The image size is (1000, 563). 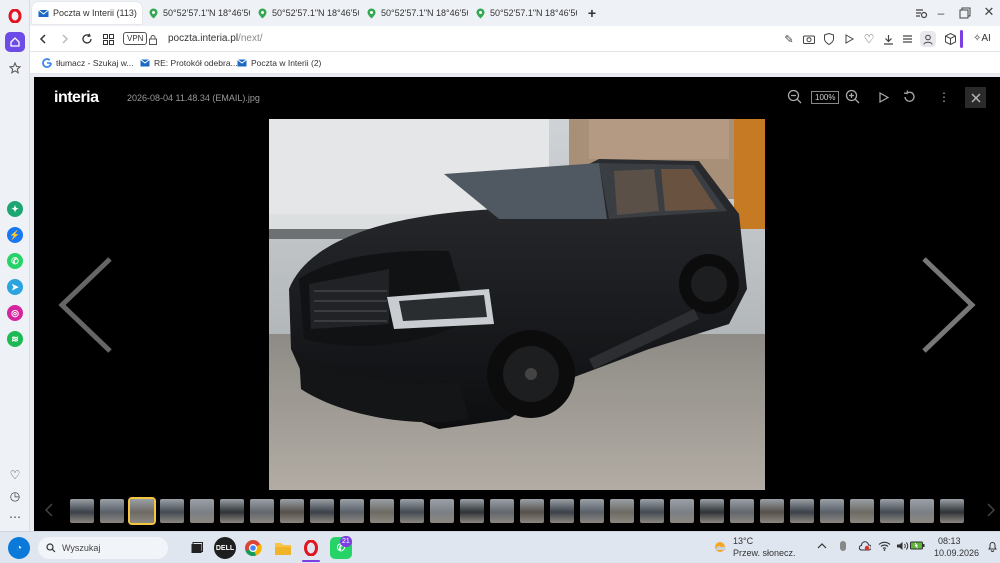 What do you see at coordinates (989, 12) in the screenshot?
I see `close-window-icon: ✕` at bounding box center [989, 12].